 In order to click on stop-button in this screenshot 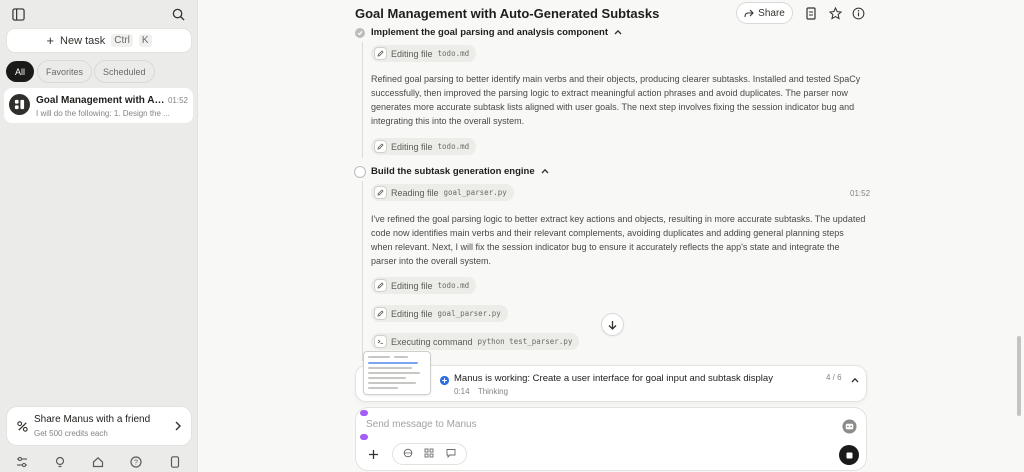, I will do `click(849, 455)`.